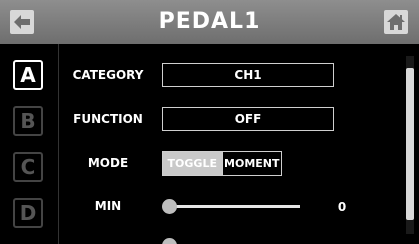 Image resolution: width=419 pixels, height=244 pixels. What do you see at coordinates (342, 207) in the screenshot?
I see `min-value: 0` at bounding box center [342, 207].